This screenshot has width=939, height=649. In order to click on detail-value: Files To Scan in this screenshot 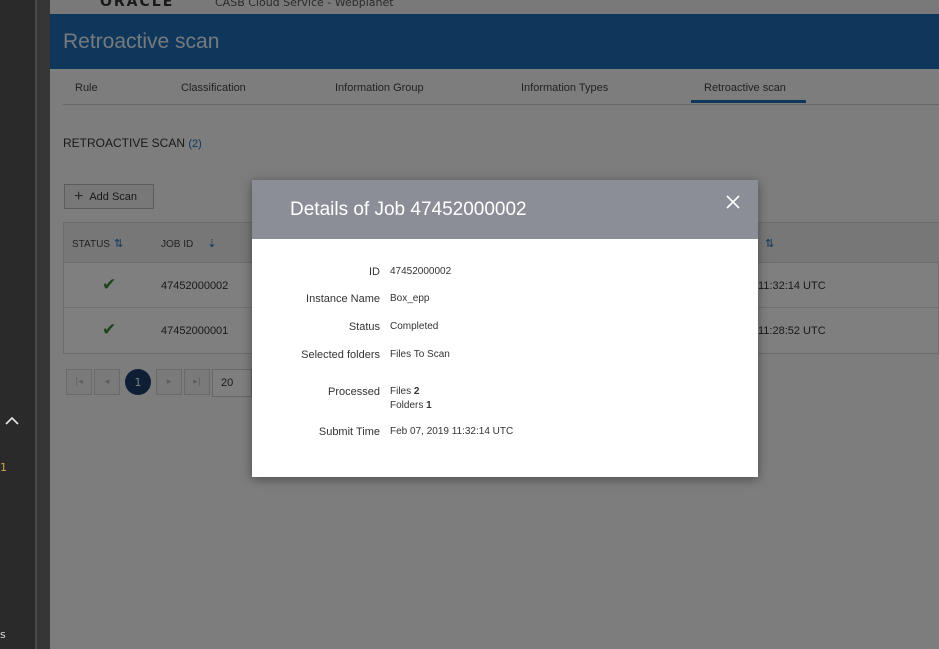, I will do `click(420, 354)`.